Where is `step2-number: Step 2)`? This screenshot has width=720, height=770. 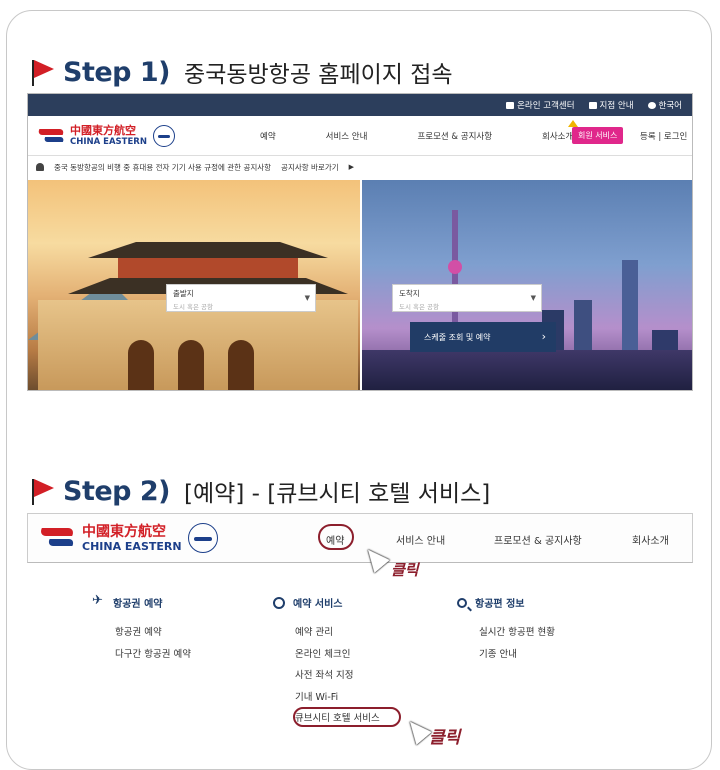
step2-number: Step 2) is located at coordinates (117, 491).